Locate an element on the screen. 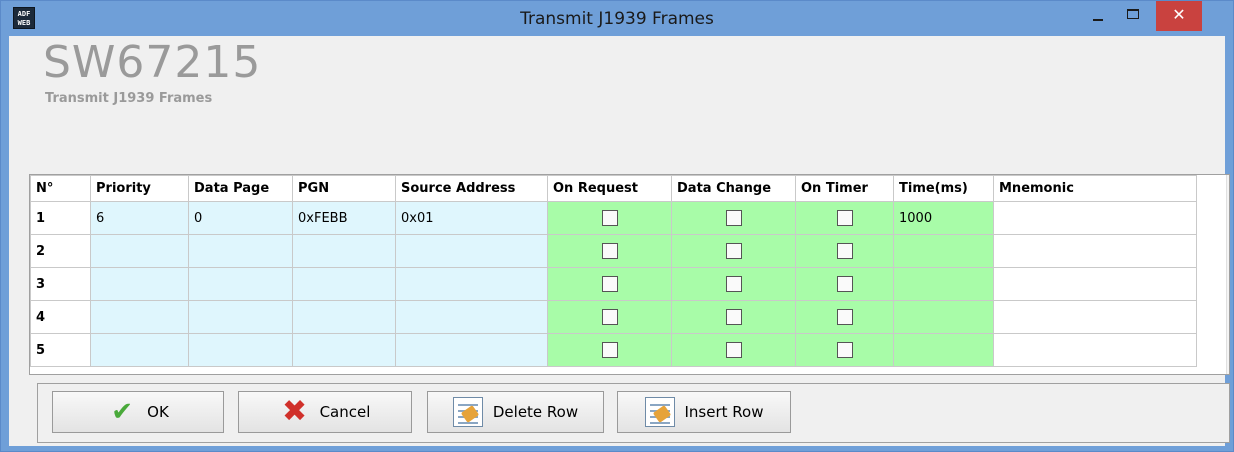  table-row: 1 6 0 0xFEBB 0x01 1000 is located at coordinates (613, 218).